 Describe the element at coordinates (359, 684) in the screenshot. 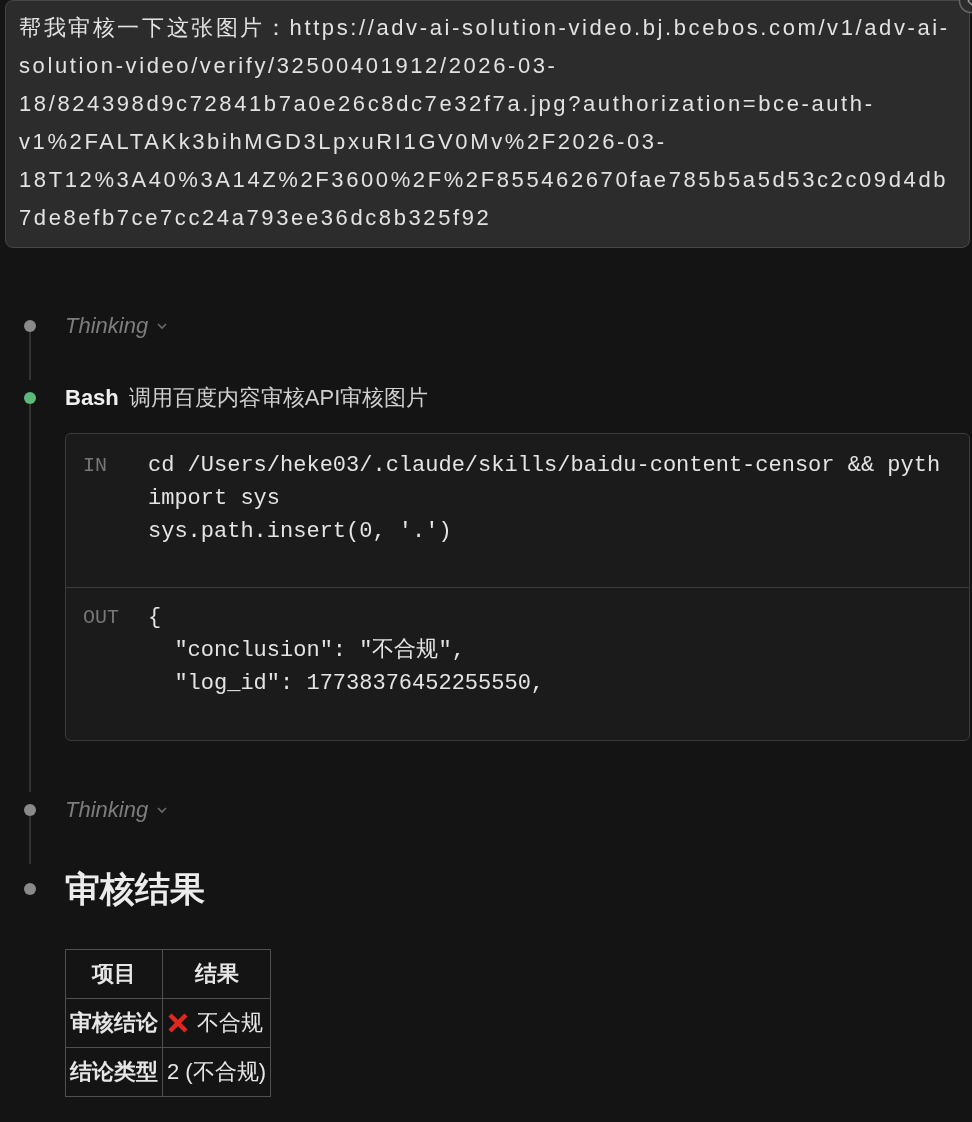

I see `code-line: "log_id": 17738376452255550,` at that location.